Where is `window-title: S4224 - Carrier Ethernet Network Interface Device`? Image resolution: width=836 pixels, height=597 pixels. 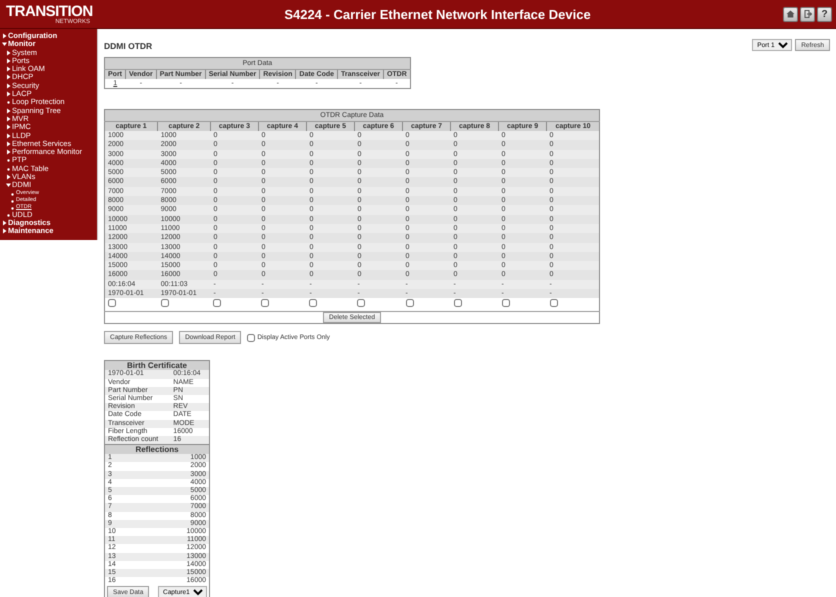 window-title: S4224 - Carrier Ethernet Network Interface Device is located at coordinates (437, 14).